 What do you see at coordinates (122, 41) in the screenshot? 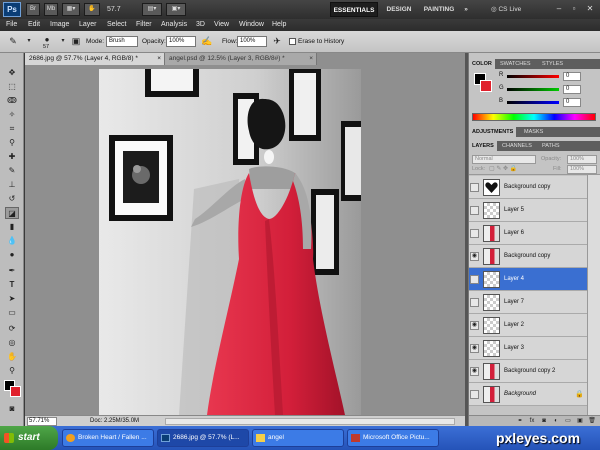
I see `mode-select: Brush` at bounding box center [122, 41].